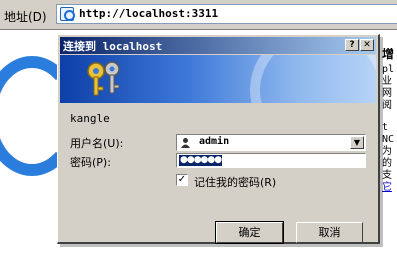  What do you see at coordinates (387, 105) in the screenshot?
I see `bg-line: 阅` at bounding box center [387, 105].